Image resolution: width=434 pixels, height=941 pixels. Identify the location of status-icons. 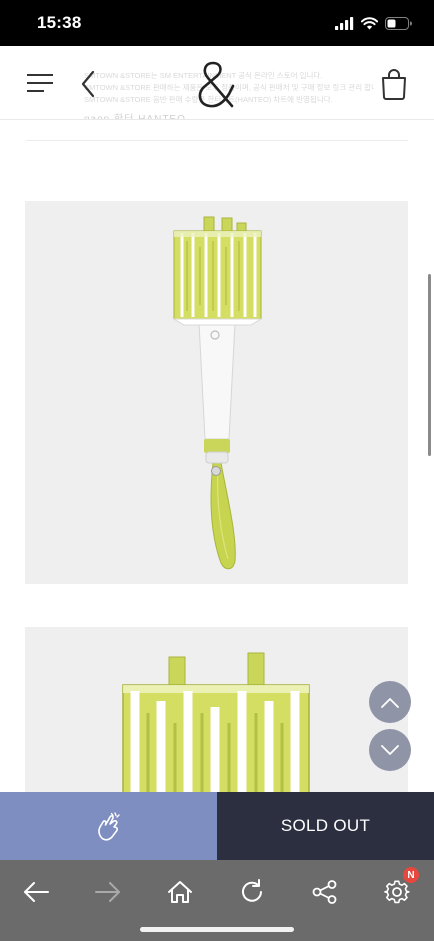
(373, 23).